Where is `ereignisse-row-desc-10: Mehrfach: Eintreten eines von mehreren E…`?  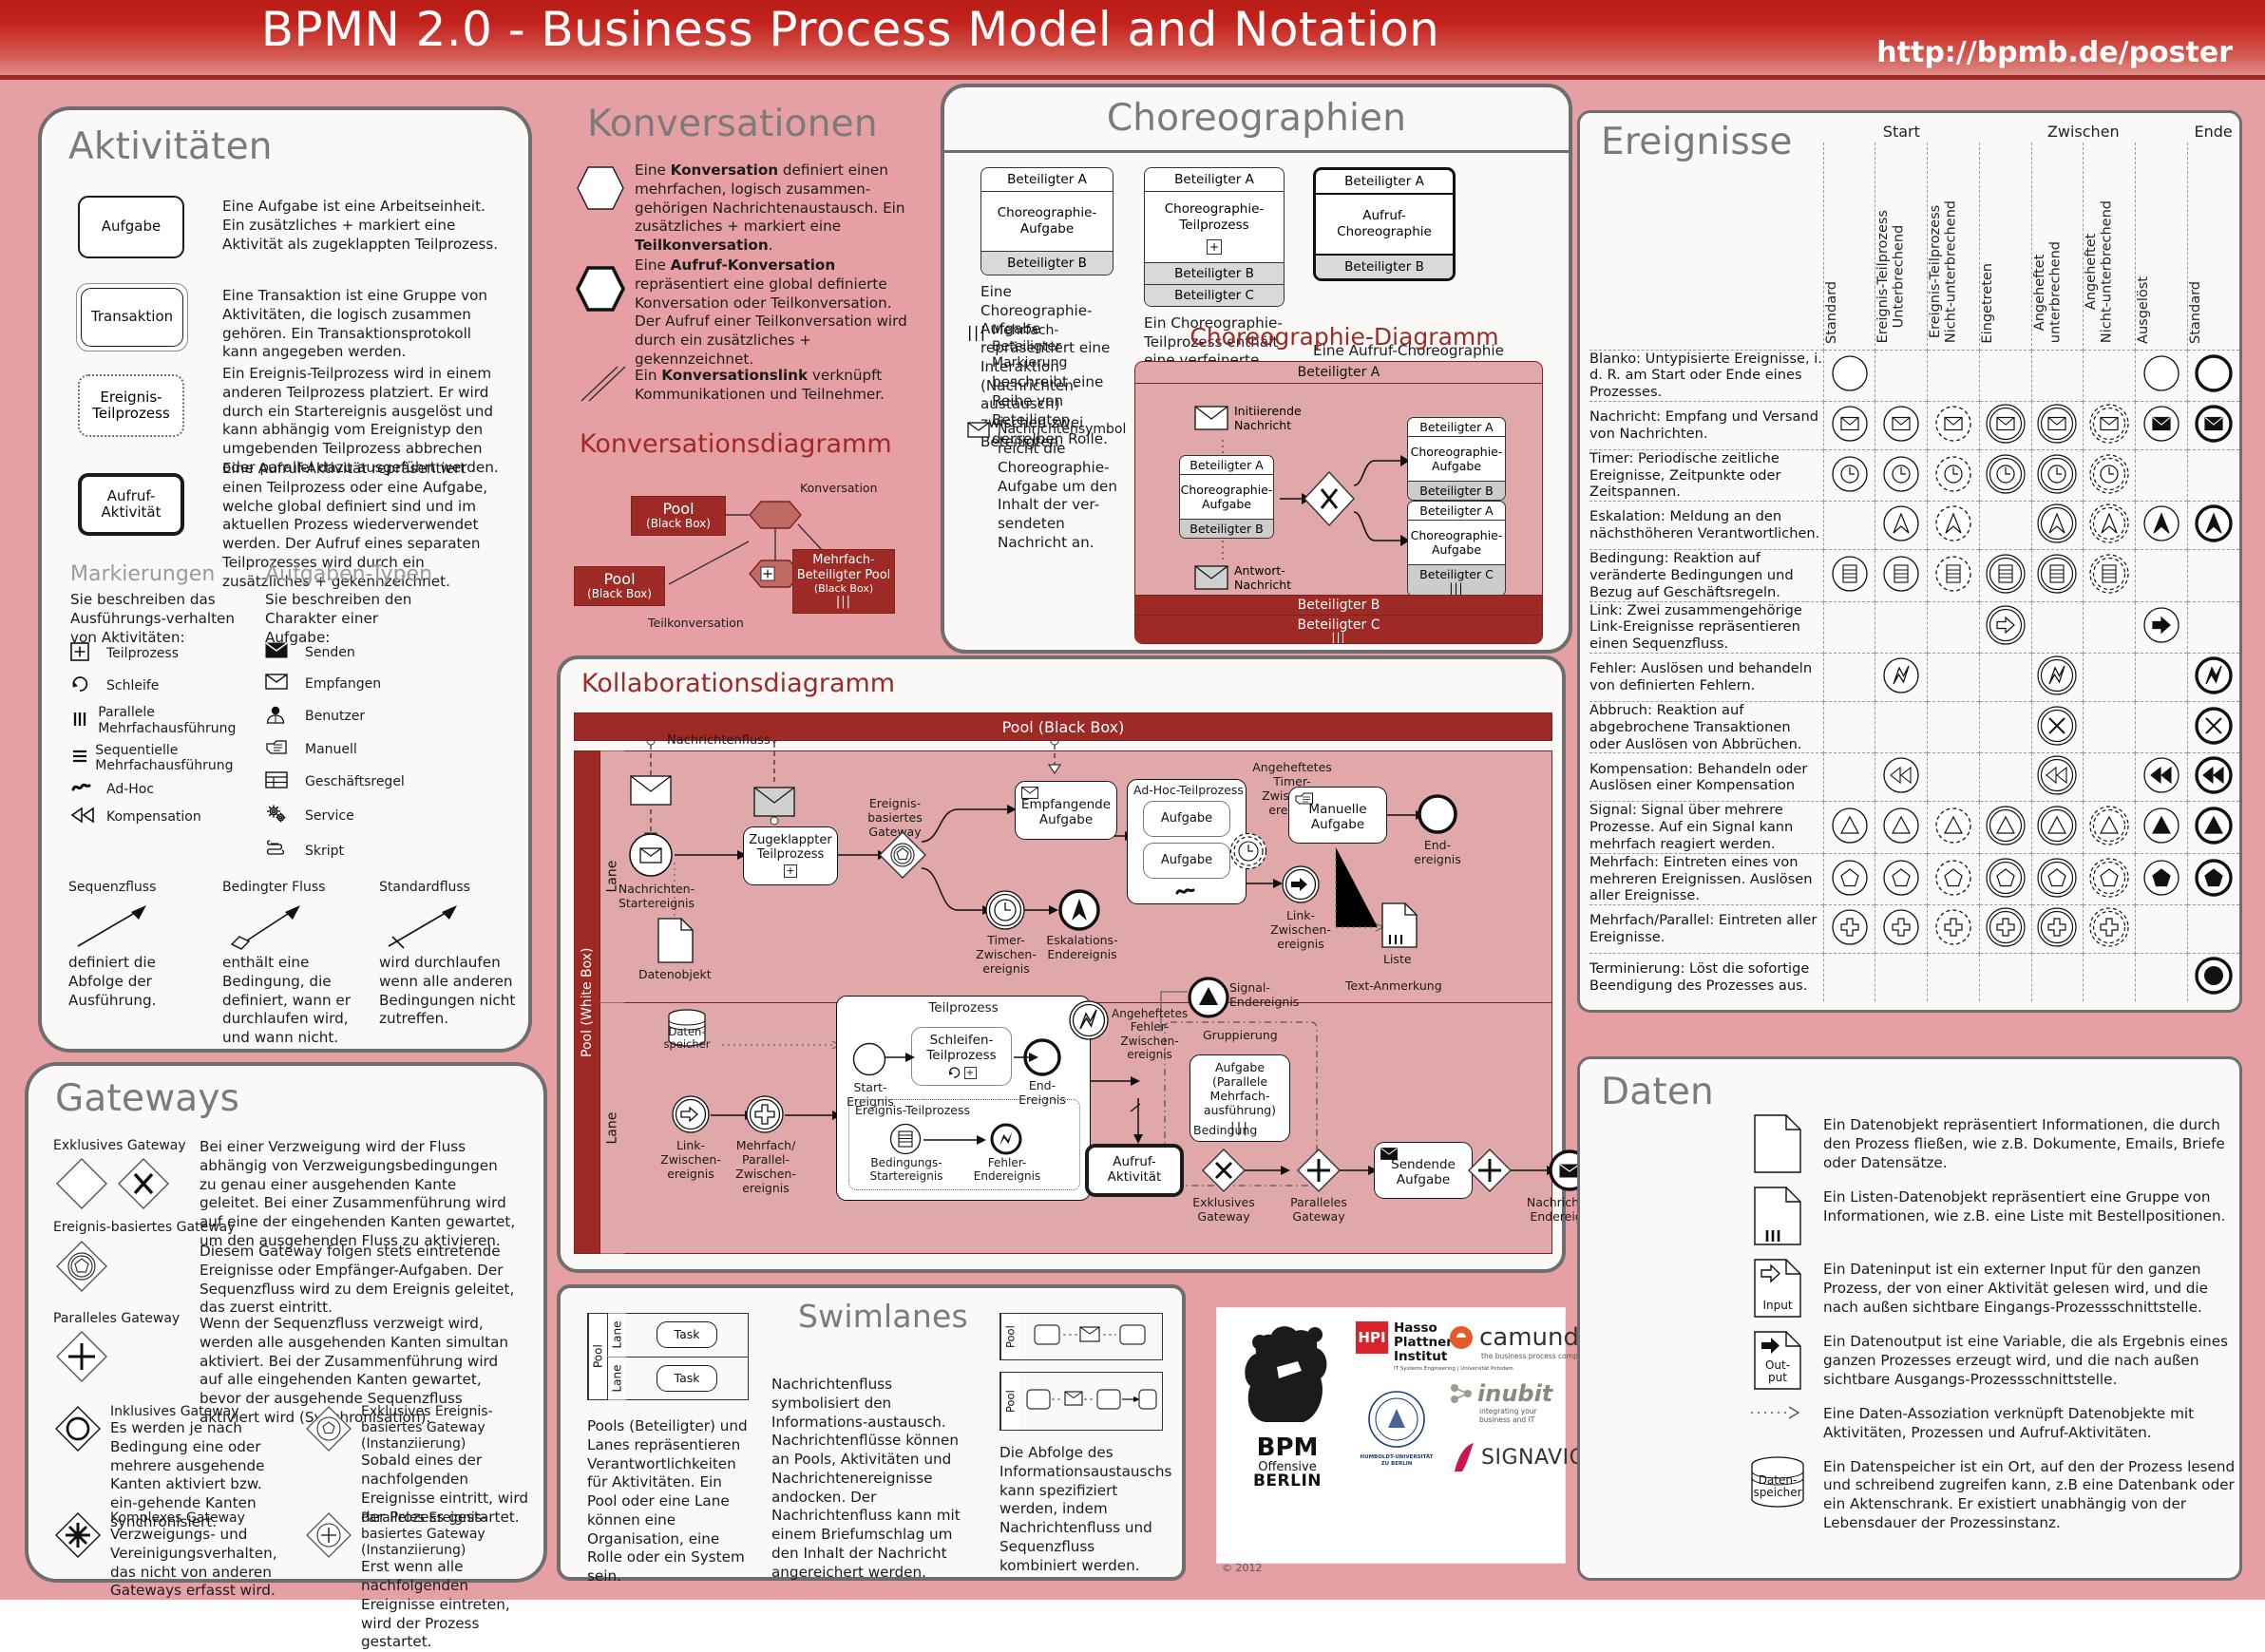
ereignisse-row-desc-10: Mehrfach: Eintreten eines von mehreren E… is located at coordinates (1706, 878).